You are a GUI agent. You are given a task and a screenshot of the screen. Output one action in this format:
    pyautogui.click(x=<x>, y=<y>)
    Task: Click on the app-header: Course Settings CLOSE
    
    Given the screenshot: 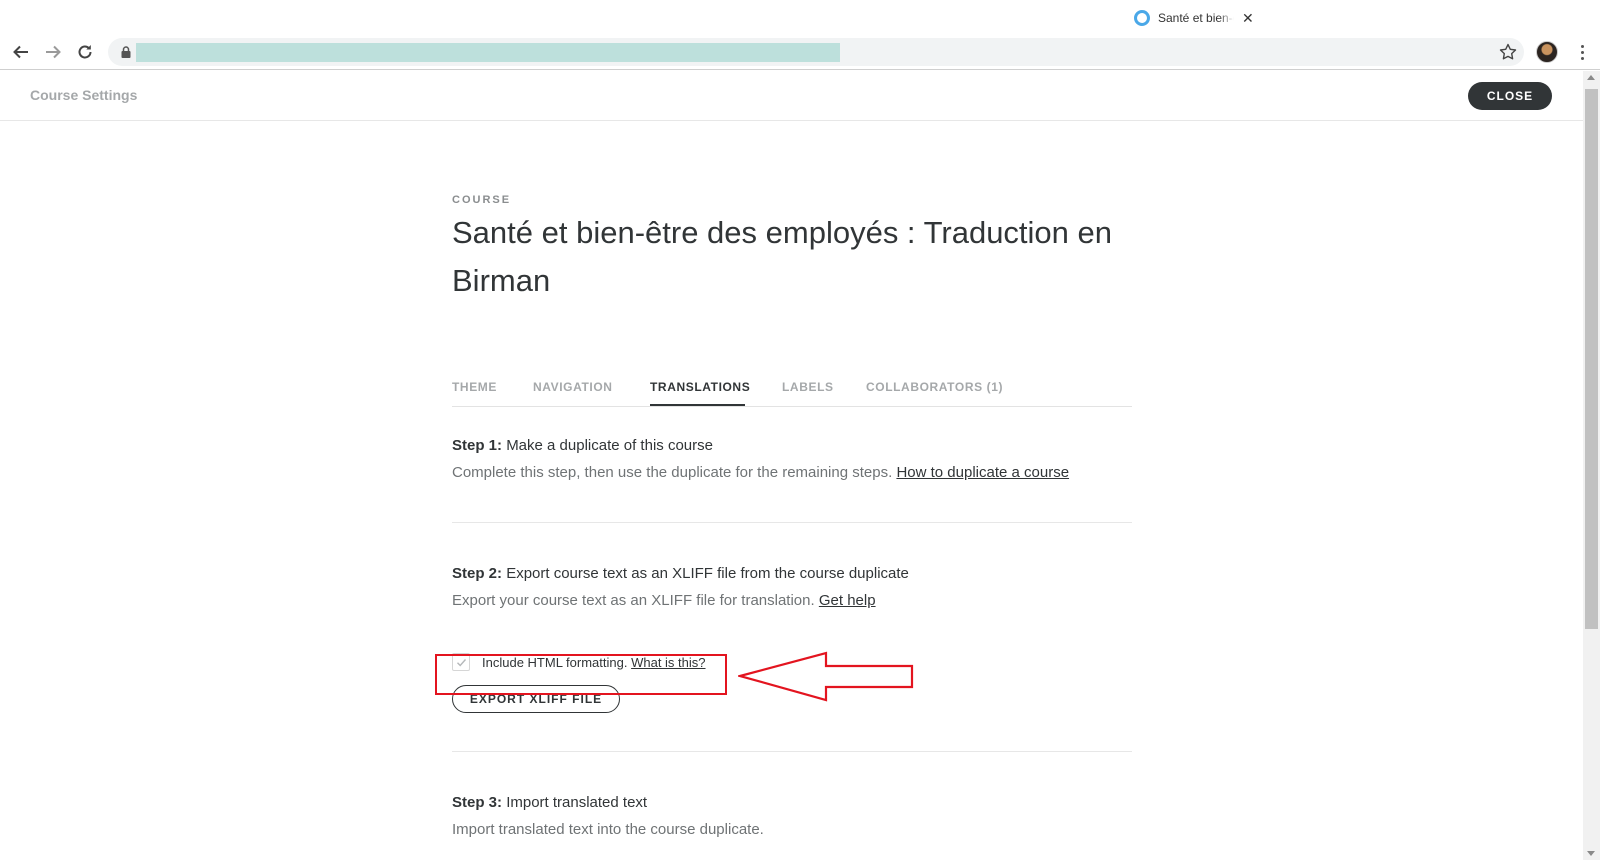 What is the action you would take?
    pyautogui.click(x=791, y=96)
    